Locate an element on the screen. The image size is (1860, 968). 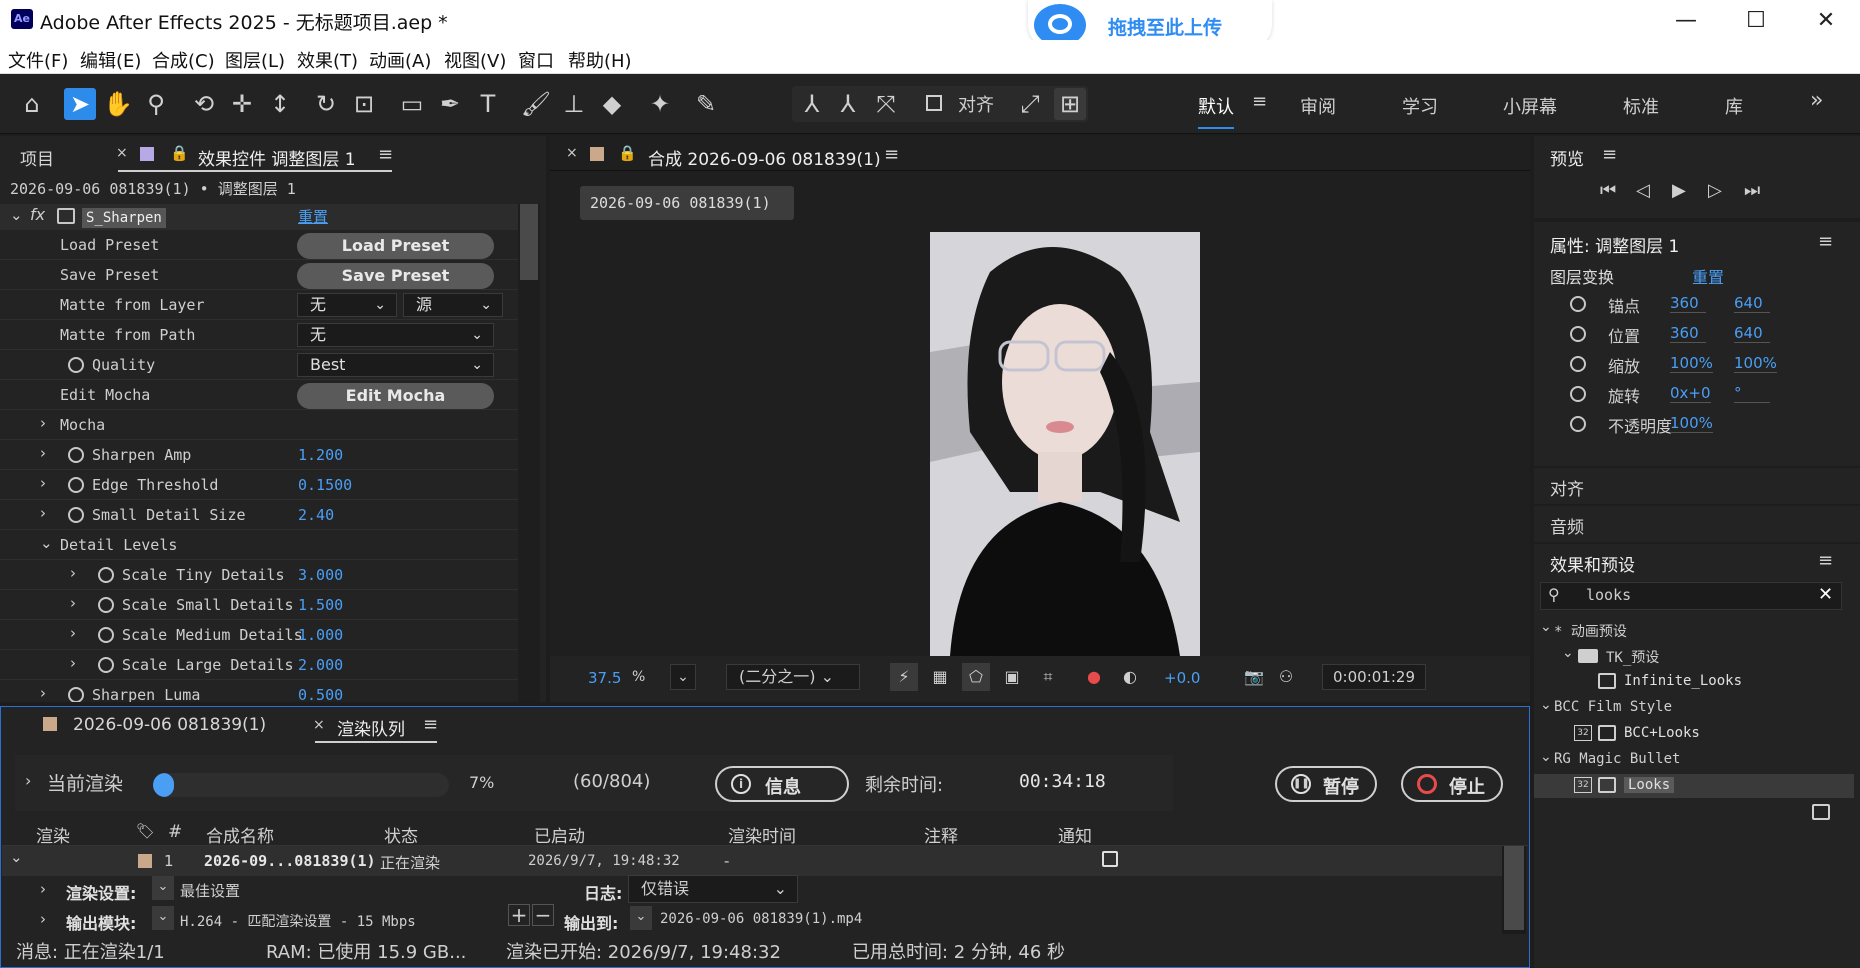
tree-item: 32 Looks is located at coordinates (1694, 786).